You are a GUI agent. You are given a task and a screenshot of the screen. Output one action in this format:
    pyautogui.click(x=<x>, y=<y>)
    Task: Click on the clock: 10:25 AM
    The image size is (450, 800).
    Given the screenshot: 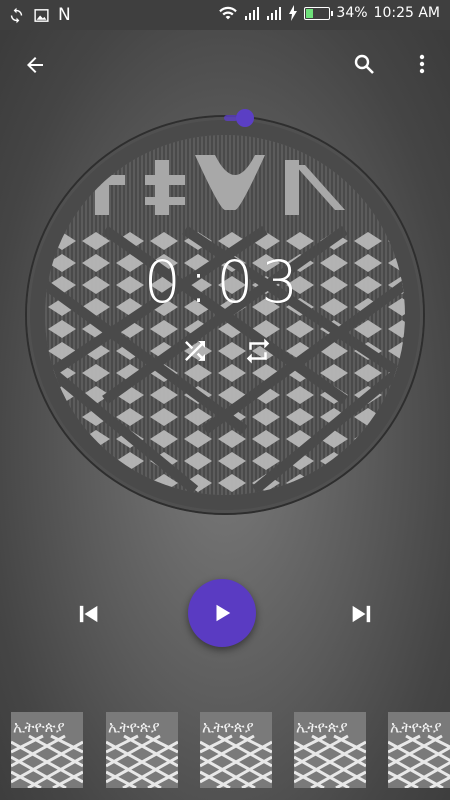 What is the action you would take?
    pyautogui.click(x=406, y=13)
    